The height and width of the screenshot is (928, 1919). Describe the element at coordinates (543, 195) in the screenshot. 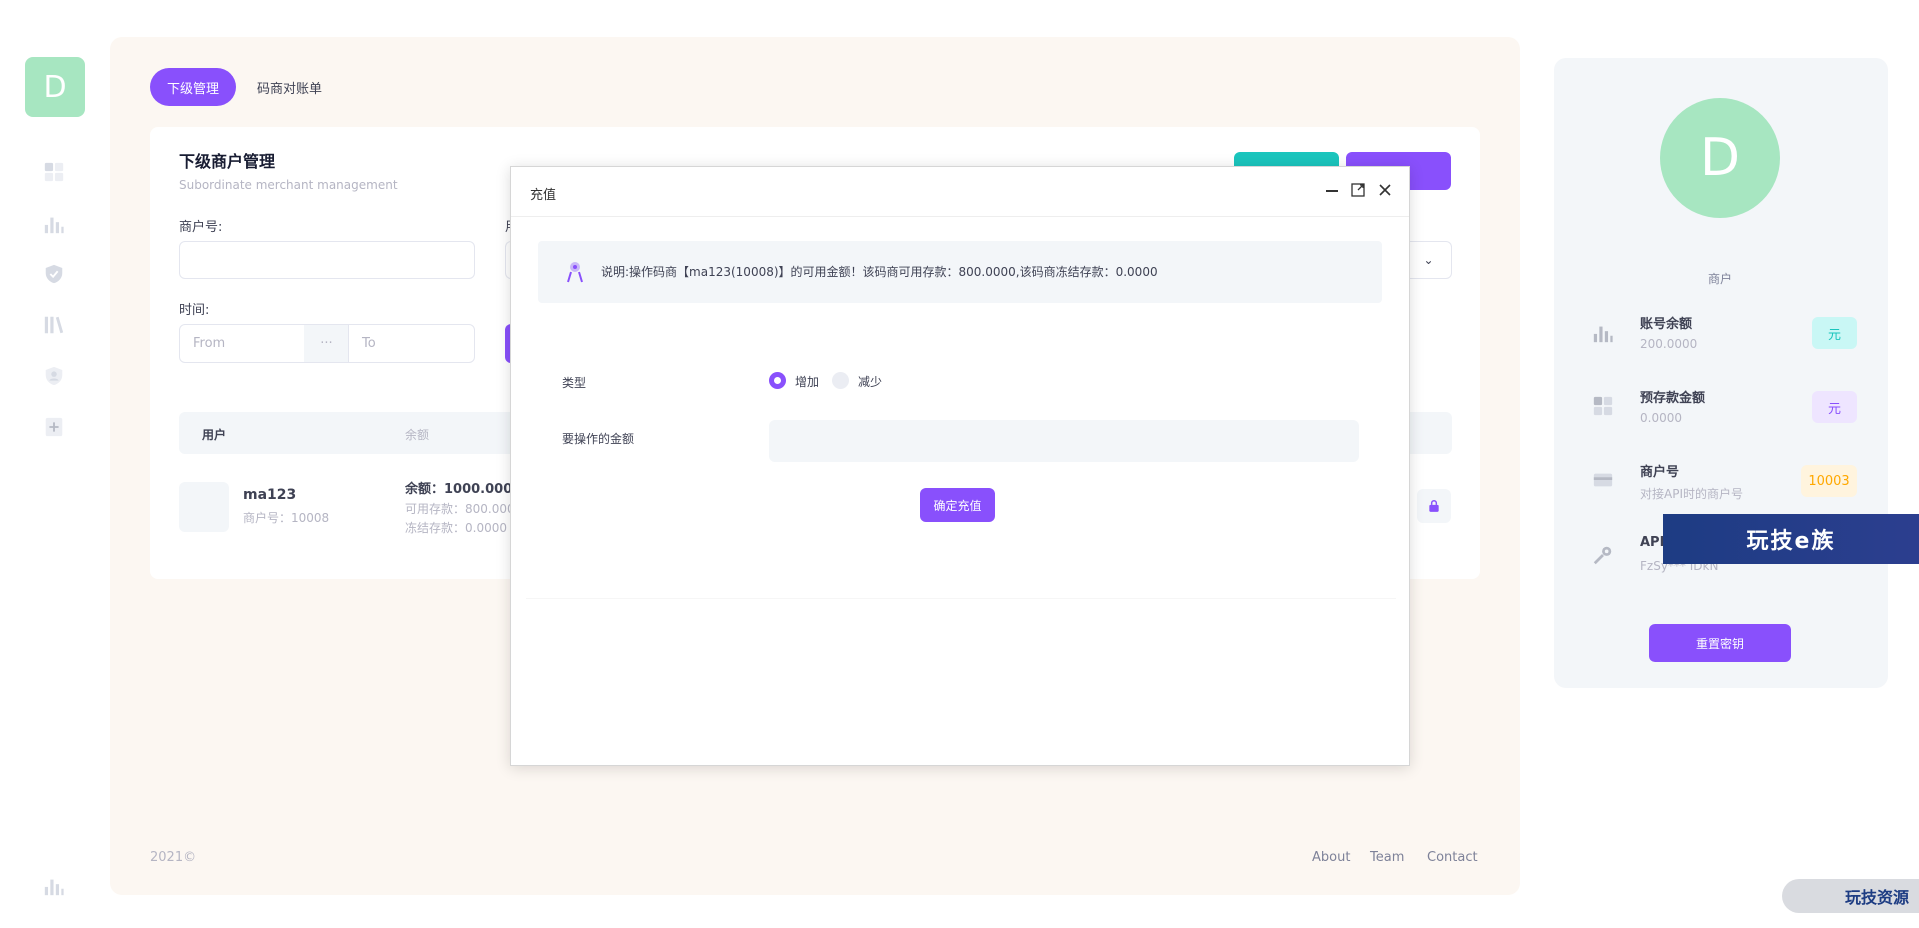

I see `modal-title: 充值` at that location.